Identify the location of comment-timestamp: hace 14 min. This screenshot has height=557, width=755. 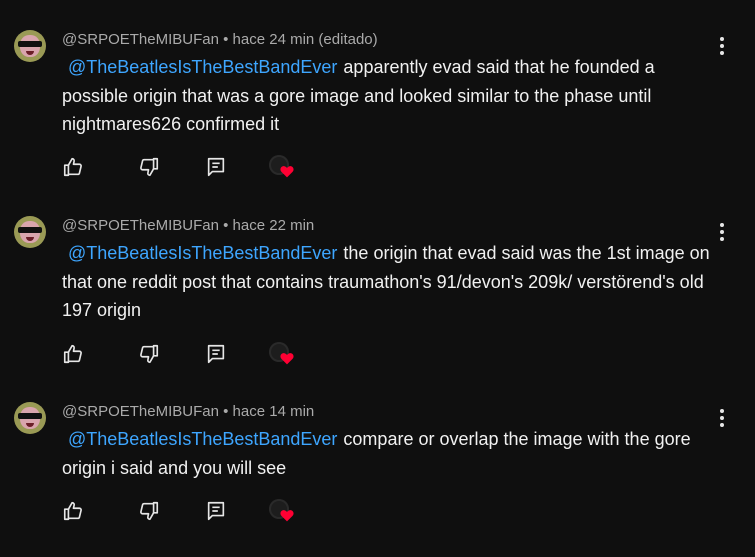
(274, 411).